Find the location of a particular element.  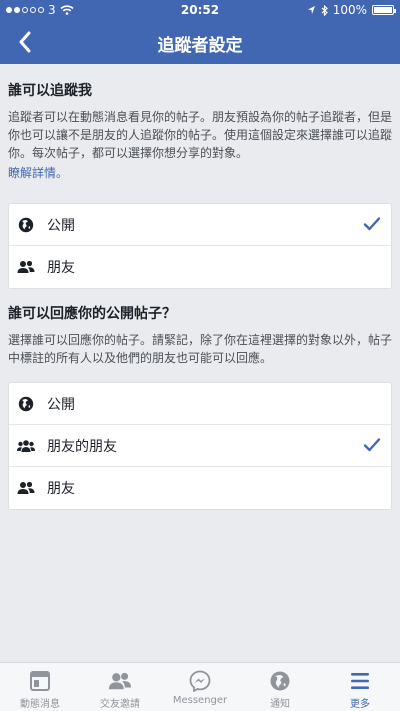

option-label: 朋友的朋友 is located at coordinates (82, 446).